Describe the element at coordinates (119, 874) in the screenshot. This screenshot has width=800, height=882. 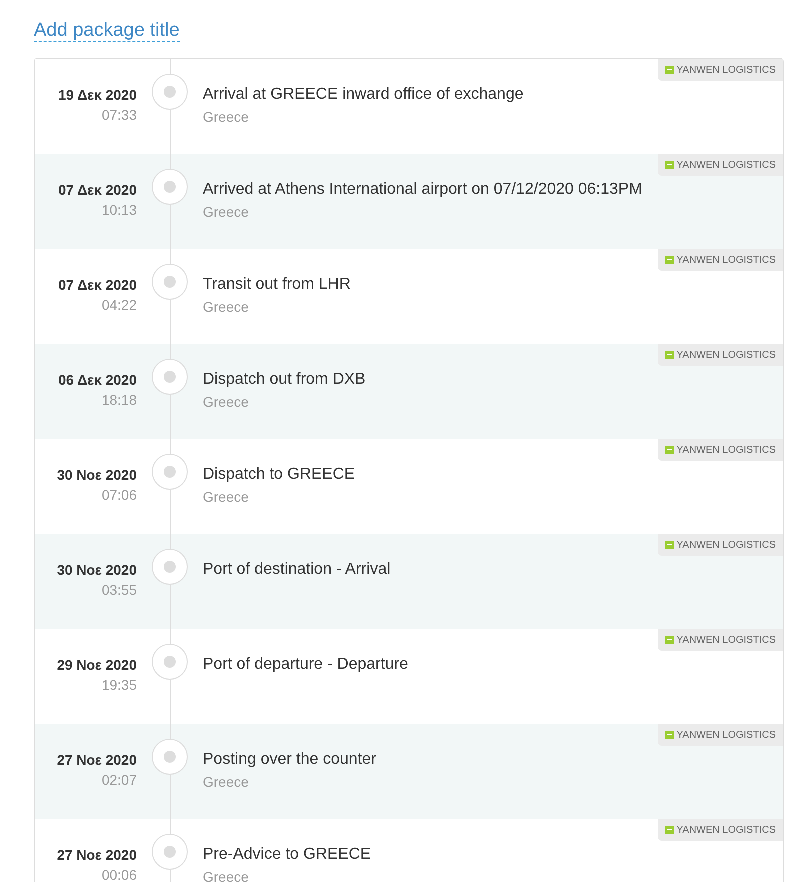
I see `event-time: 00:06` at that location.